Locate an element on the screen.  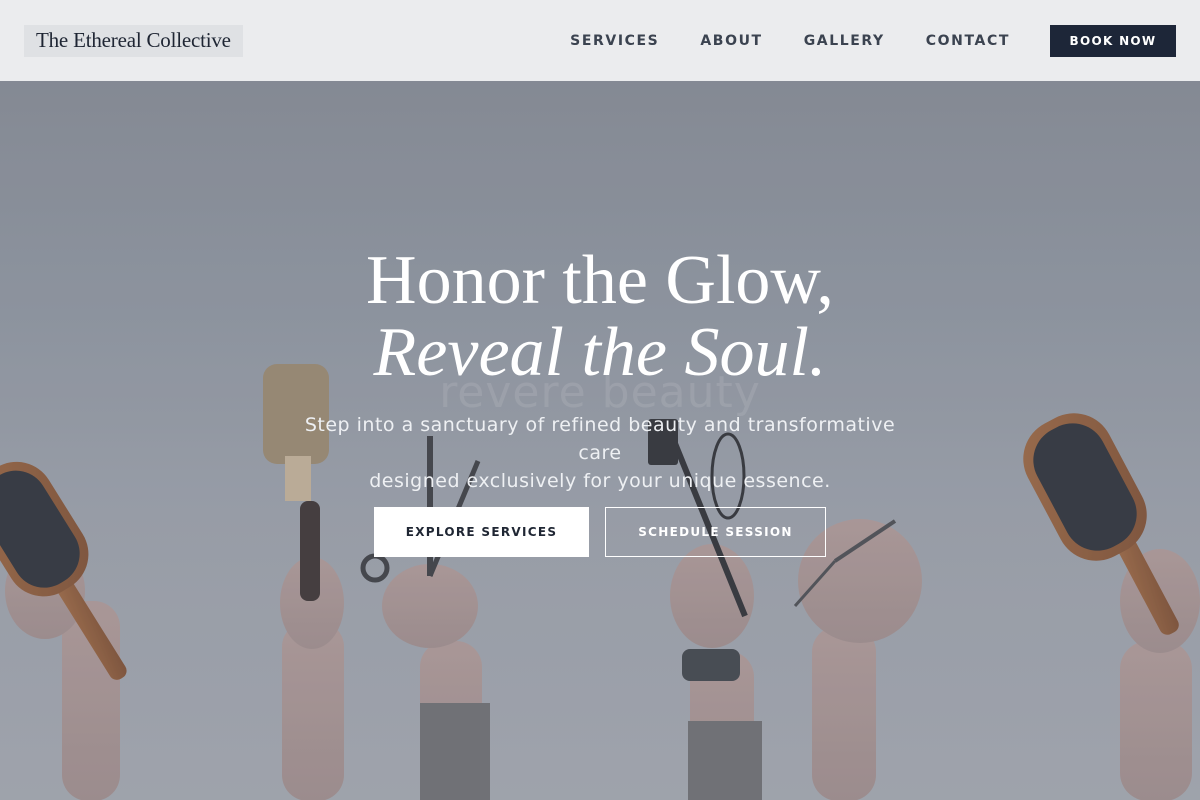
nav-link-contact: CONTACT is located at coordinates (968, 41).